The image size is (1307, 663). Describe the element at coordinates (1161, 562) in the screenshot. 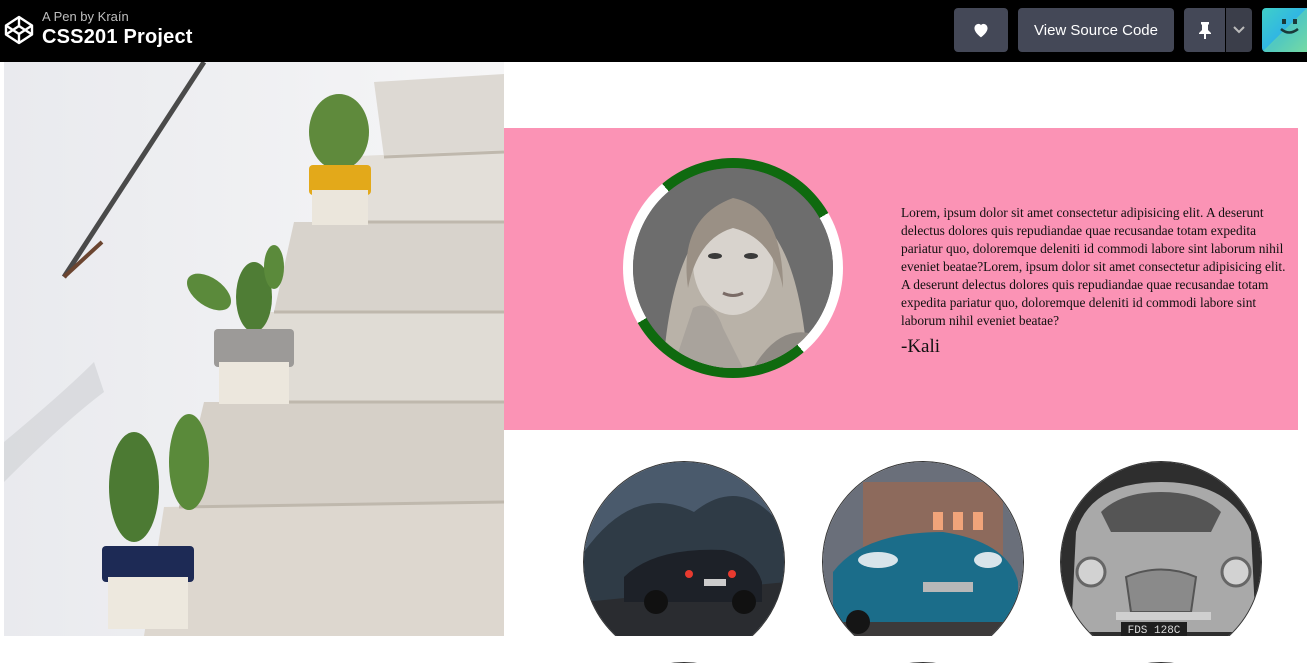

I see `classic-silver-car-photo: FDS 128C` at that location.